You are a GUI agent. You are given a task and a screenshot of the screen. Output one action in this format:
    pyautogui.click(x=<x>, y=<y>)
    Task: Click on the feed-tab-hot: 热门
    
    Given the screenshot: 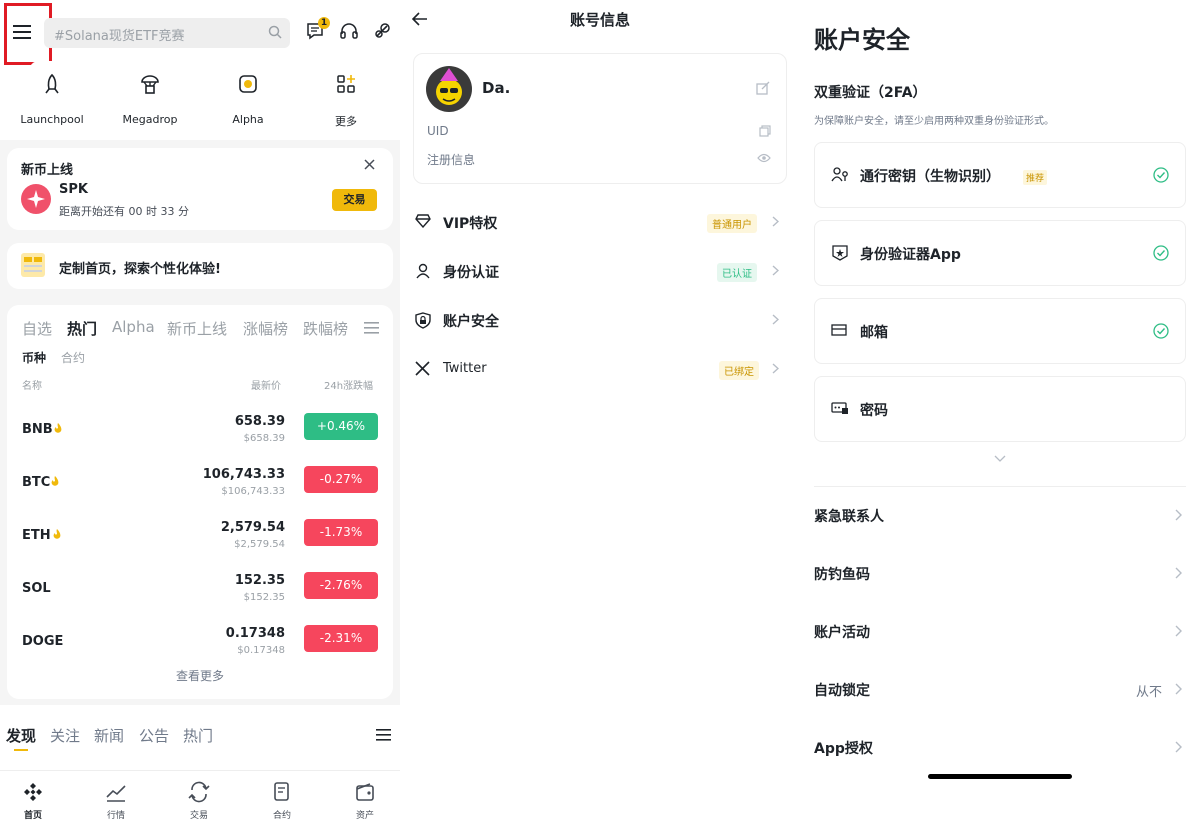 What is the action you would take?
    pyautogui.click(x=198, y=735)
    